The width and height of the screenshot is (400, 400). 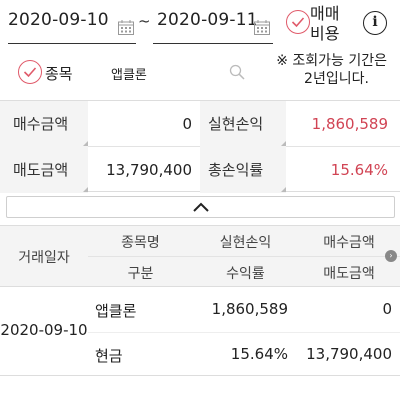 I want to click on sell-amount-value: 13,790,400, so click(x=149, y=170).